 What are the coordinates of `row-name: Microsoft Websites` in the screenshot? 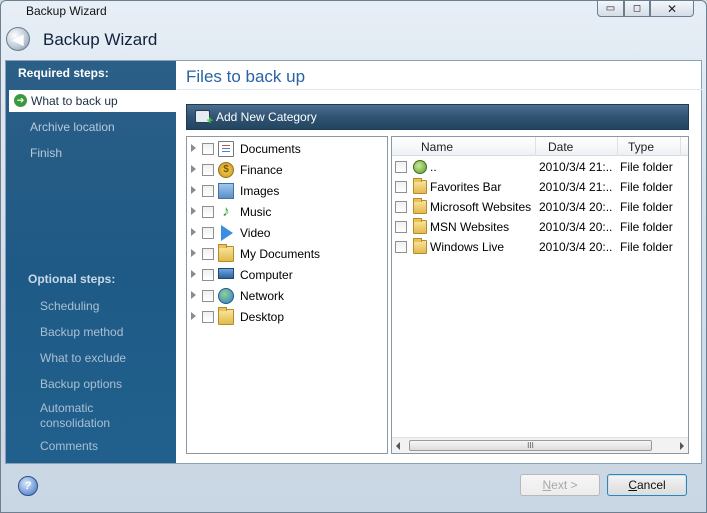 It's located at (481, 207).